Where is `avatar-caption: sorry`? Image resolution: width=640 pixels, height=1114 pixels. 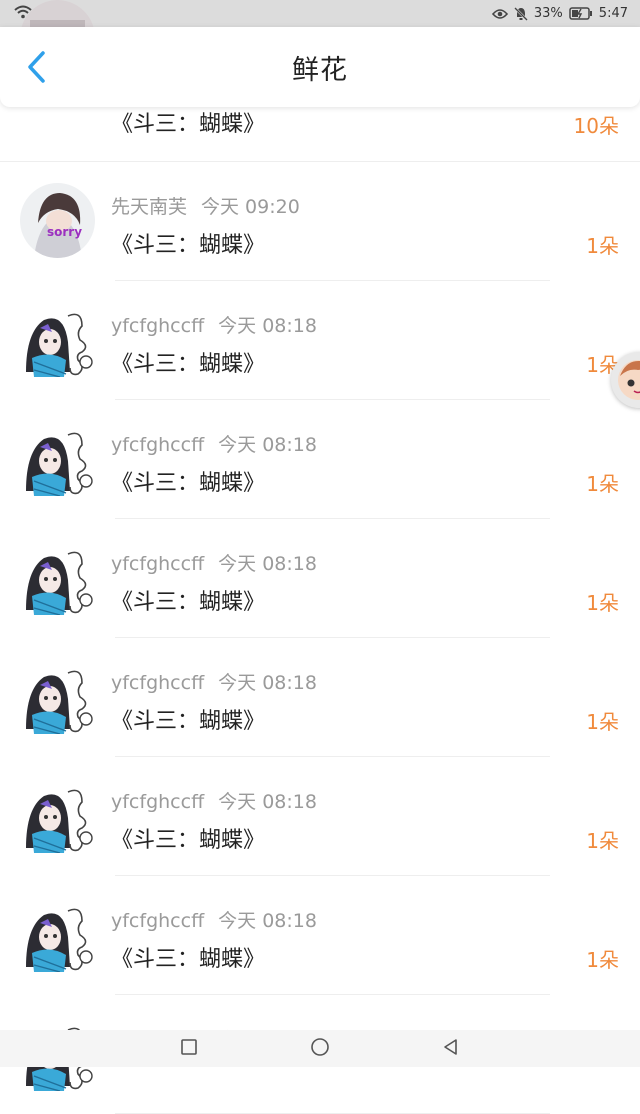
avatar-caption: sorry is located at coordinates (64, 232).